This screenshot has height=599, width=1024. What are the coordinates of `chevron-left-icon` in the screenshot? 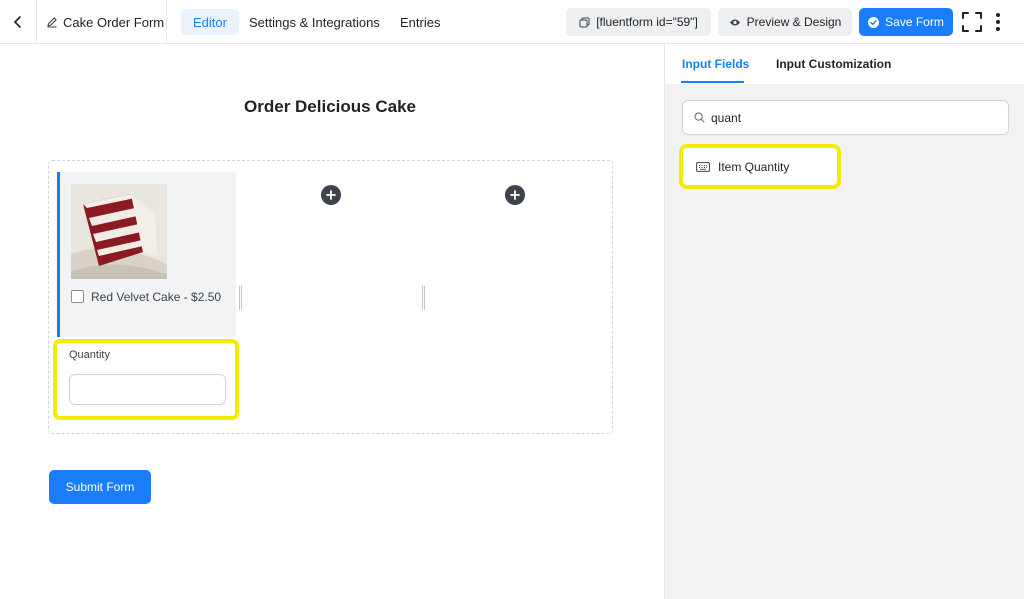 It's located at (17, 22).